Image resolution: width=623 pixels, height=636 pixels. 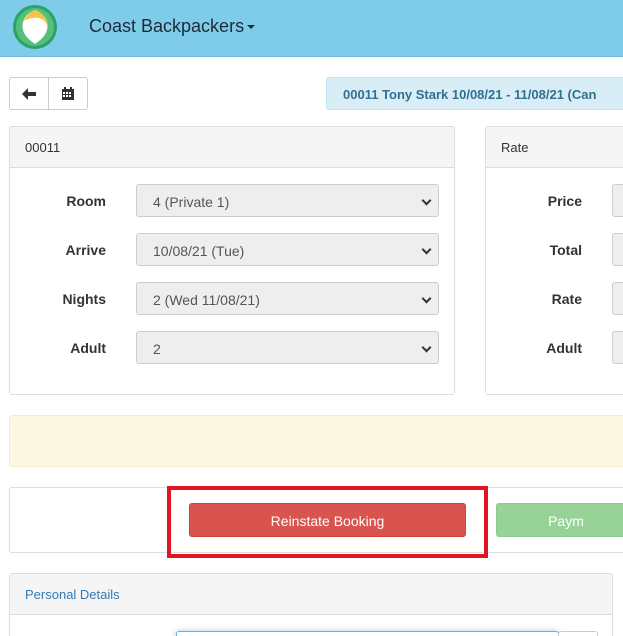 I want to click on room-value: 4 (Private 1), so click(x=191, y=202).